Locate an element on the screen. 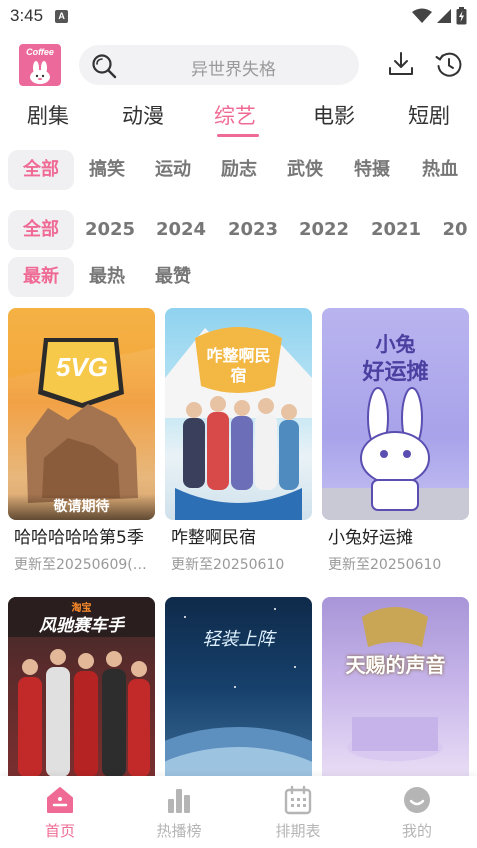 The image size is (477, 848). poster-logo-text: 咋整啊民宿 is located at coordinates (238, 365).